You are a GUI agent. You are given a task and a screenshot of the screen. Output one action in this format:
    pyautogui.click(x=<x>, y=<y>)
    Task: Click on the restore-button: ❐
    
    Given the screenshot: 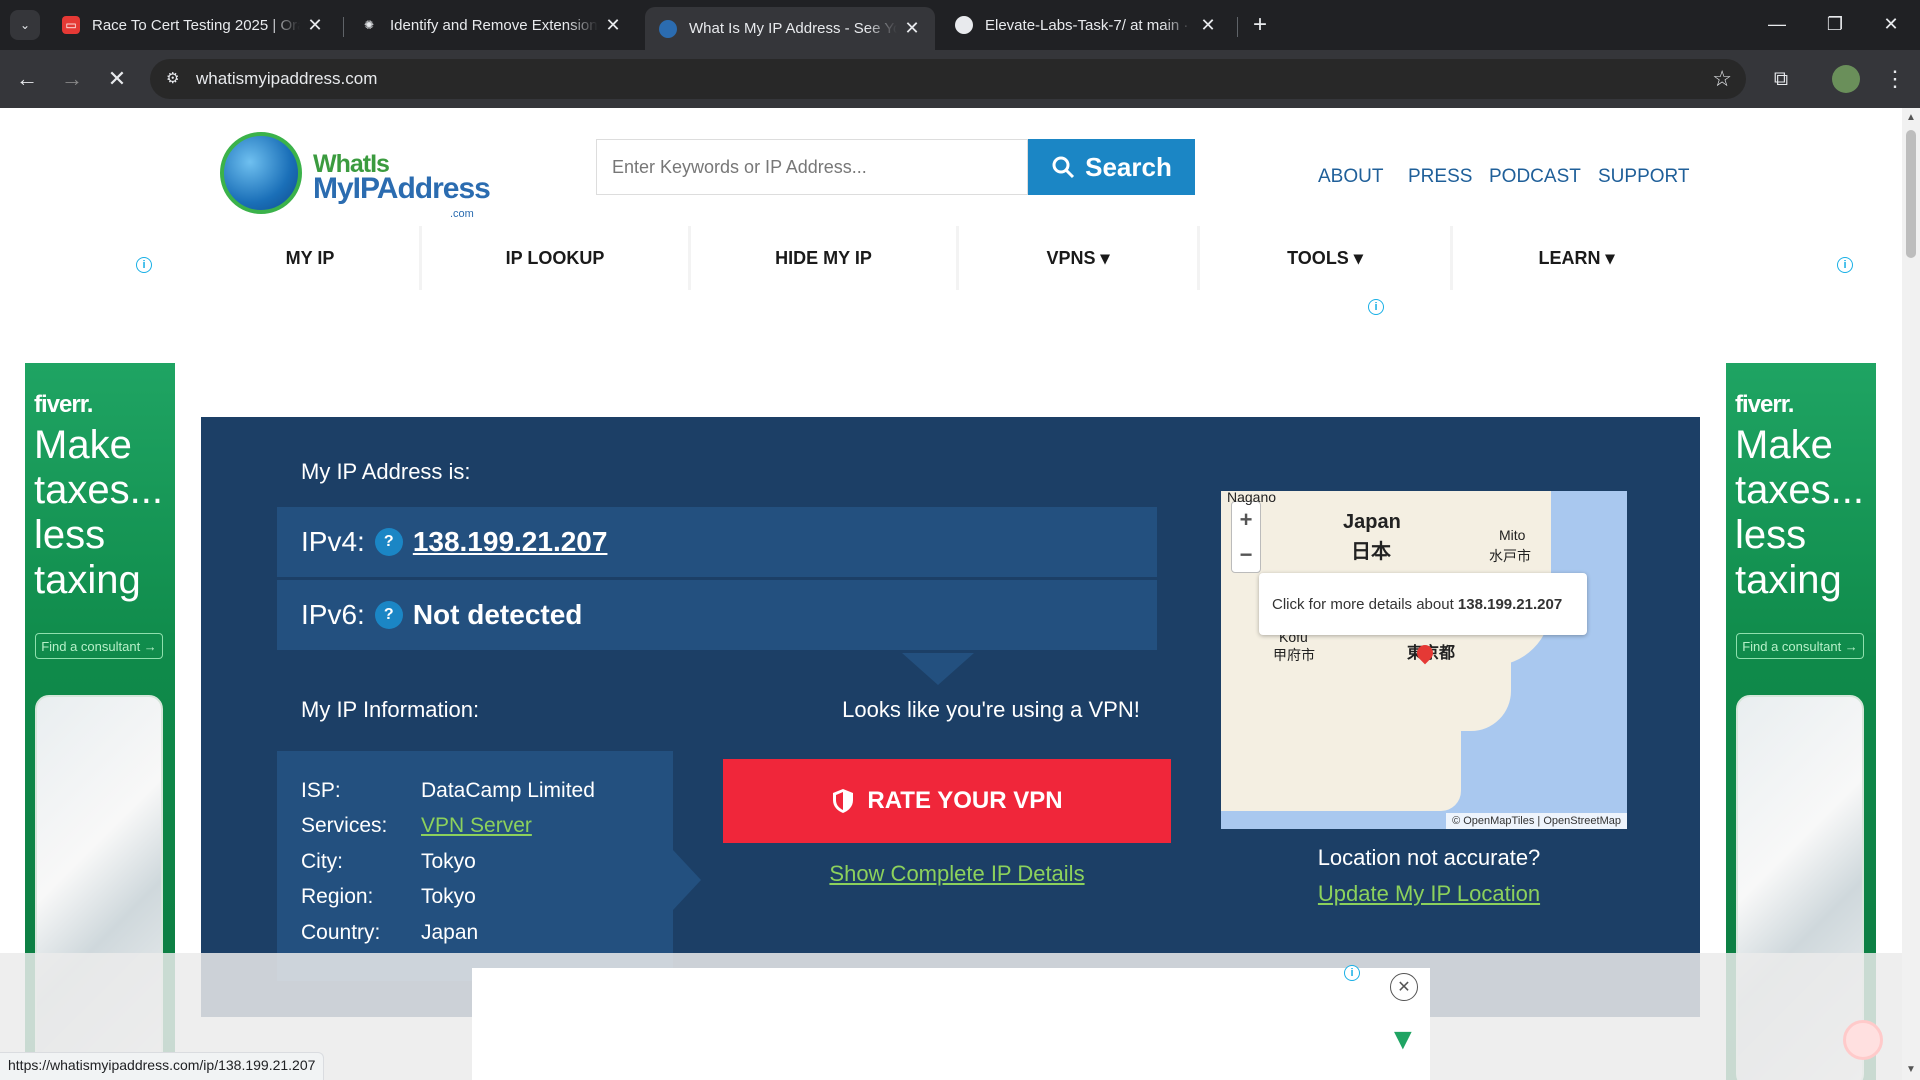 What is the action you would take?
    pyautogui.click(x=1835, y=24)
    